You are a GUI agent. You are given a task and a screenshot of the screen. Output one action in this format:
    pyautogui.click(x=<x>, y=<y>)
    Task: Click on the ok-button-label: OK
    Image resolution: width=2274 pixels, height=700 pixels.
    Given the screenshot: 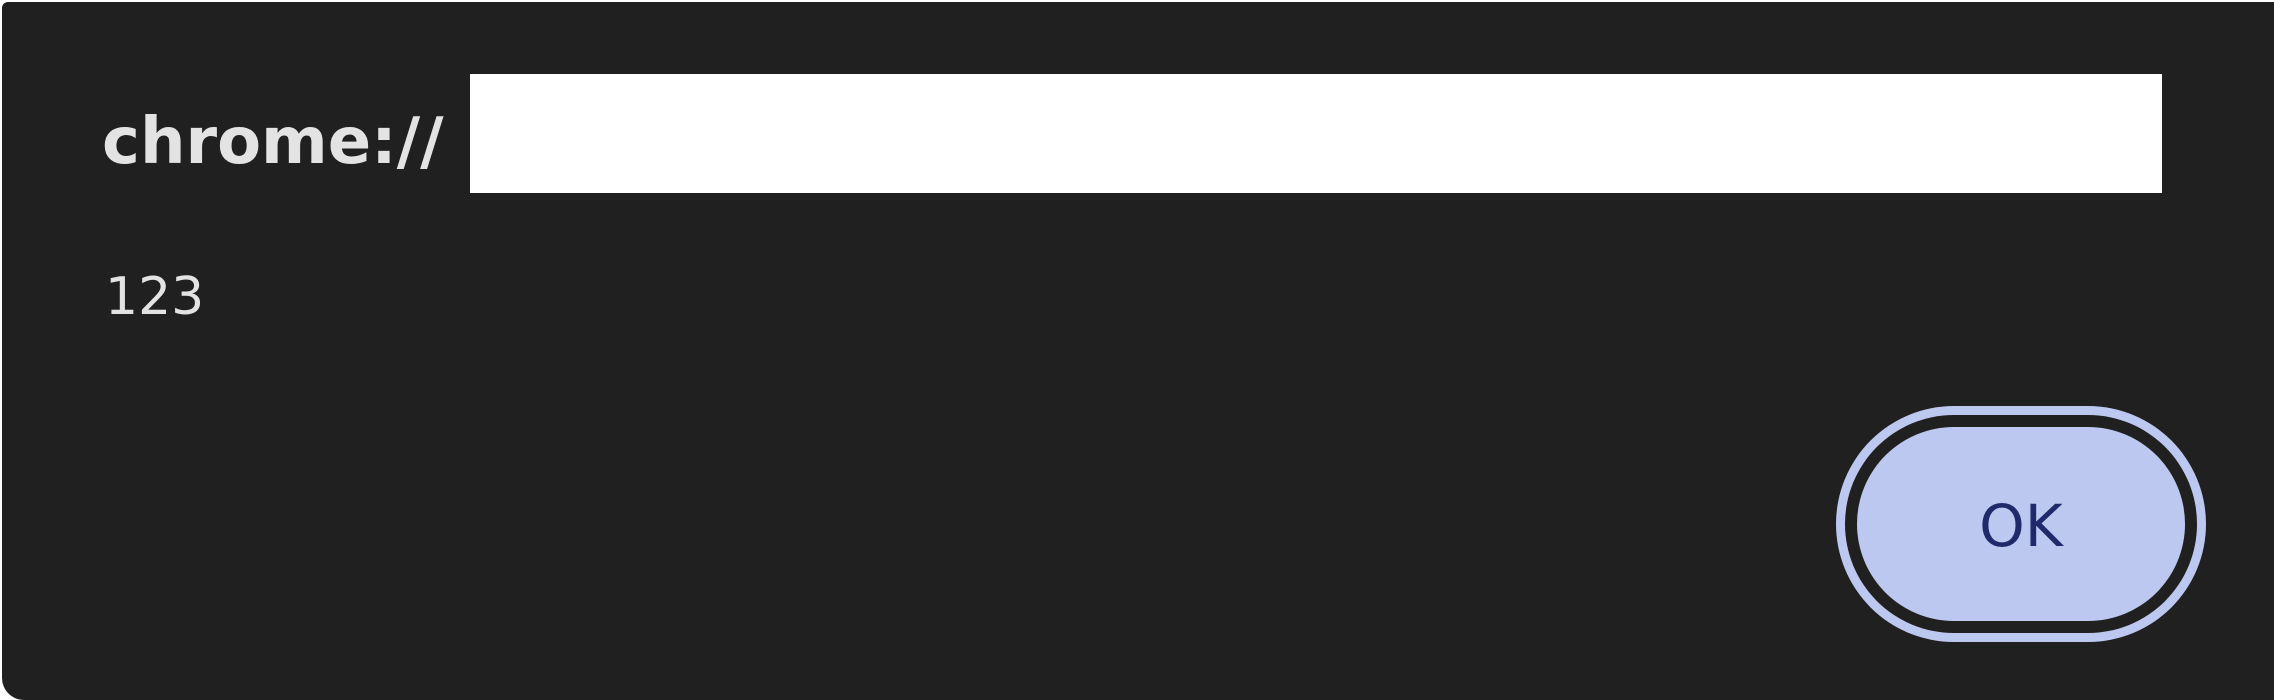 What is the action you would take?
    pyautogui.click(x=2021, y=526)
    